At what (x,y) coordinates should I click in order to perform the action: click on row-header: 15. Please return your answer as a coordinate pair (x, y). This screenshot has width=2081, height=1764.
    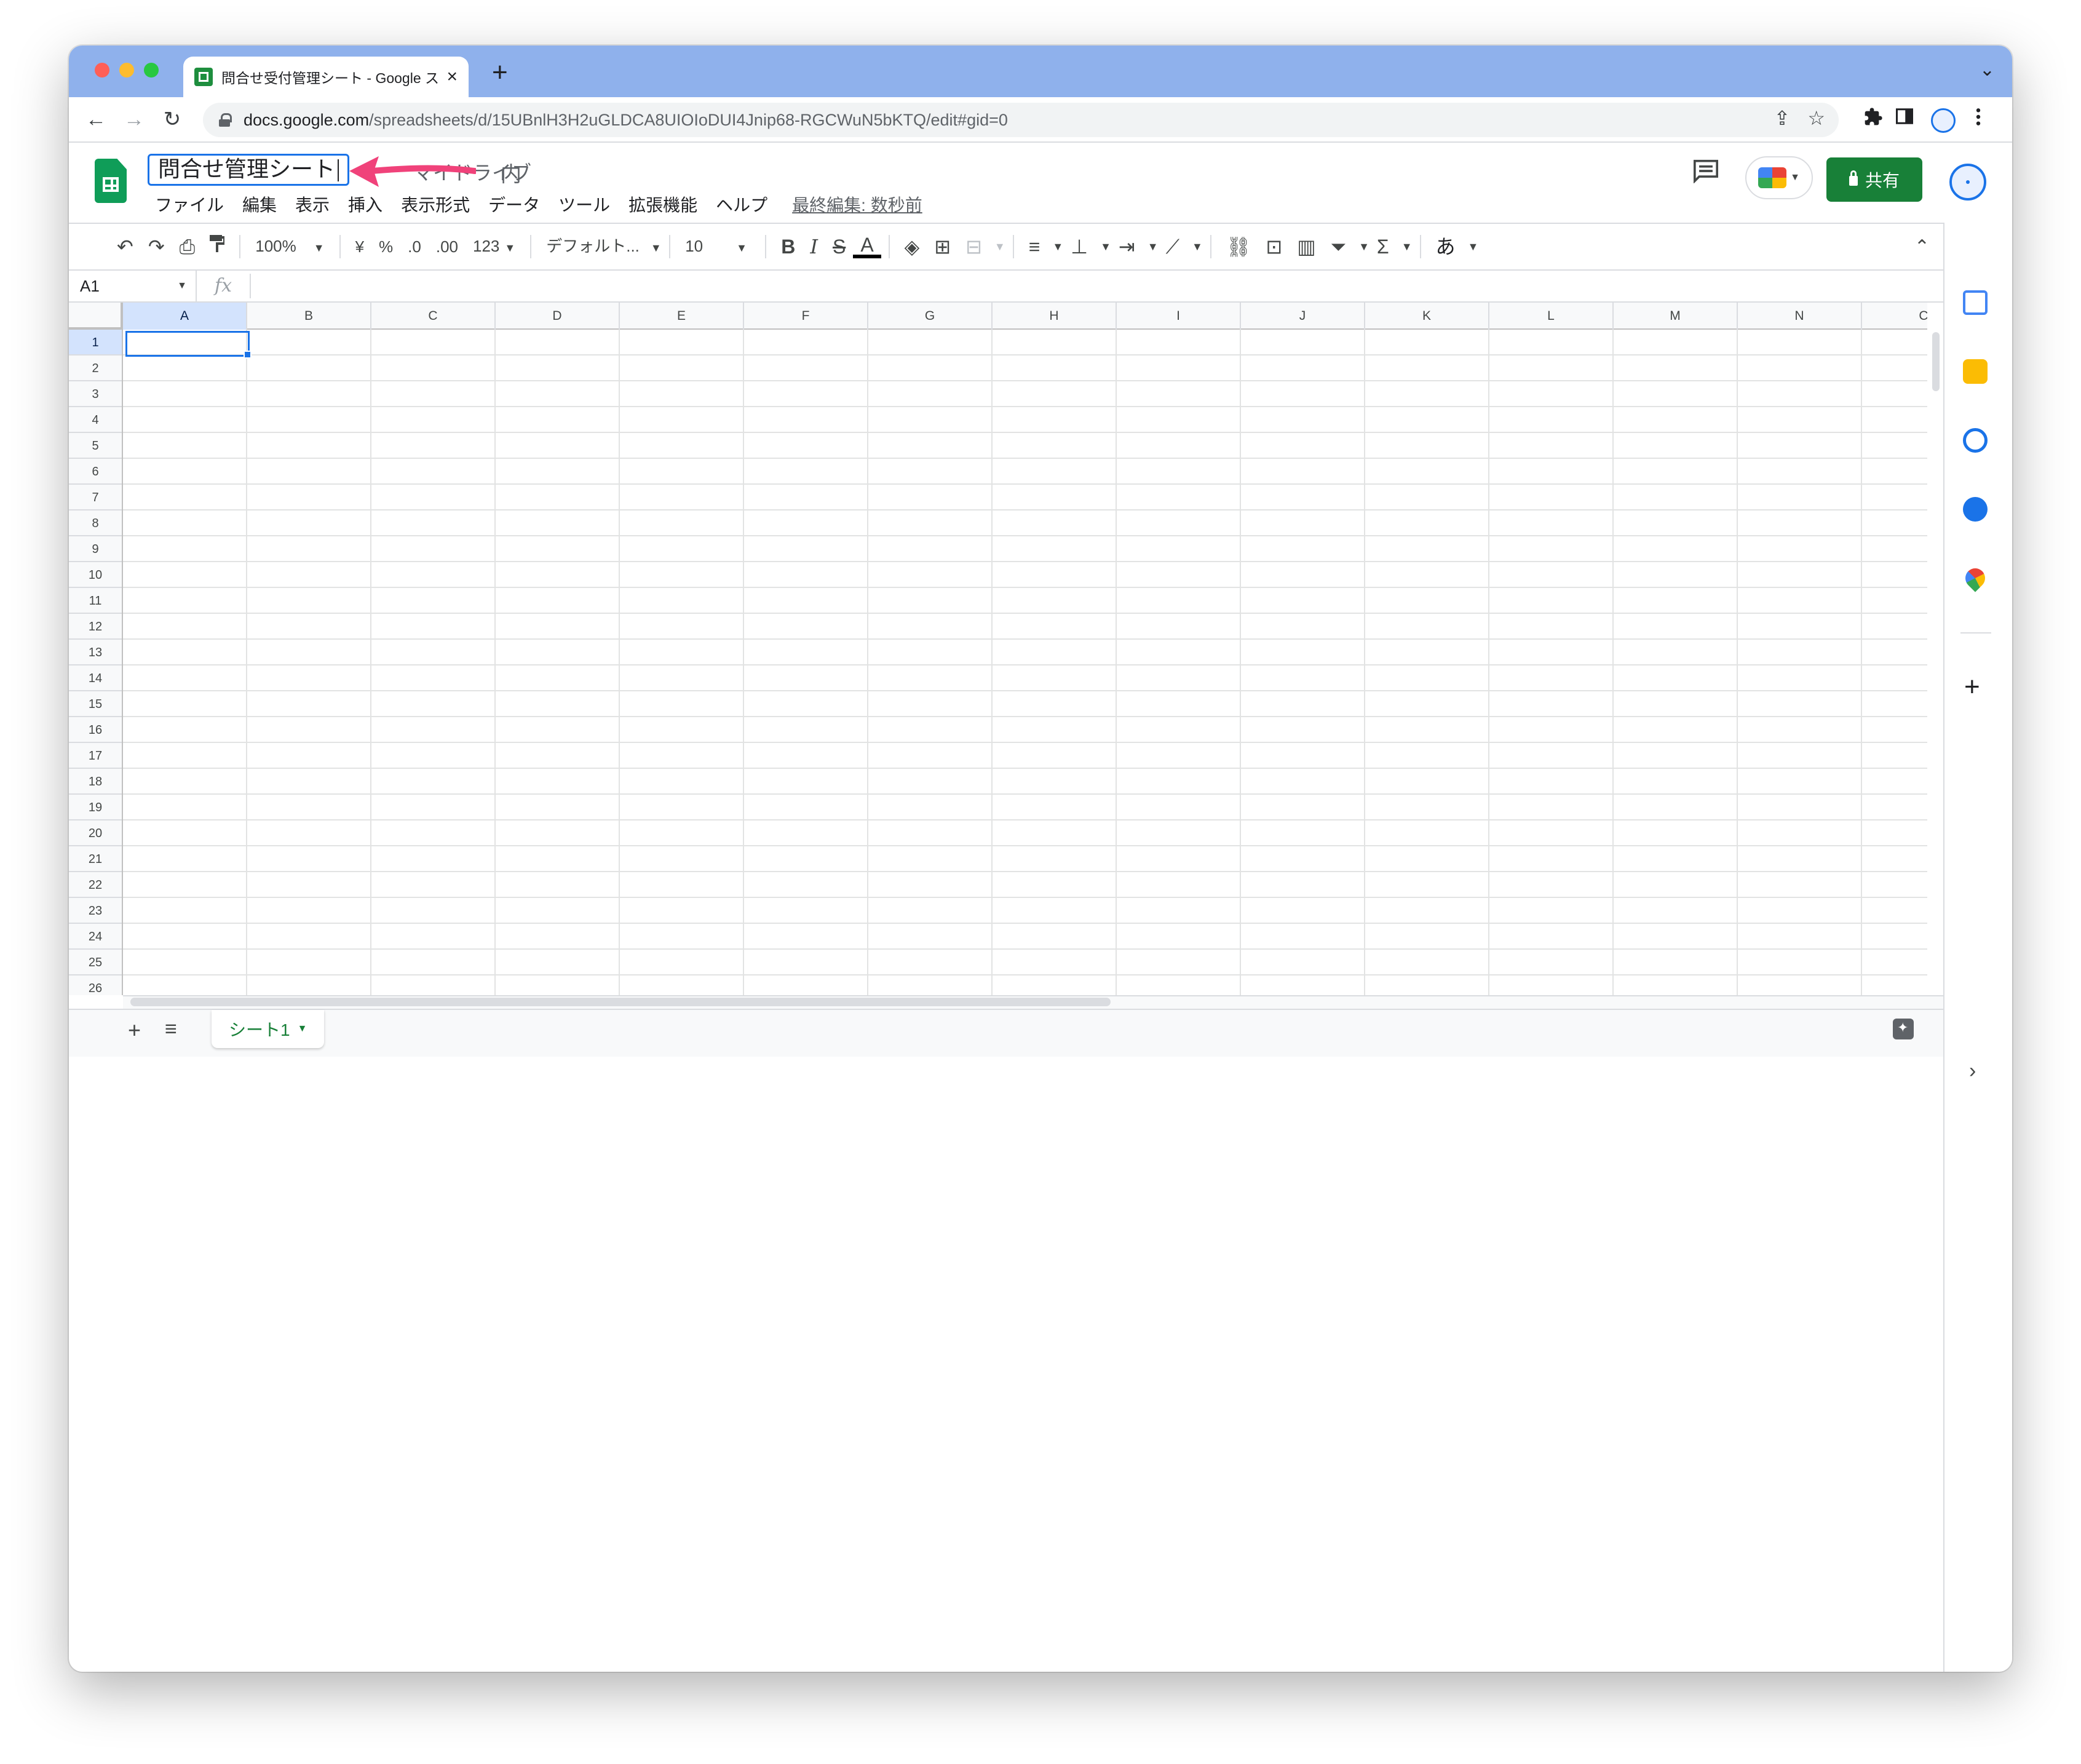
    Looking at the image, I should click on (95, 704).